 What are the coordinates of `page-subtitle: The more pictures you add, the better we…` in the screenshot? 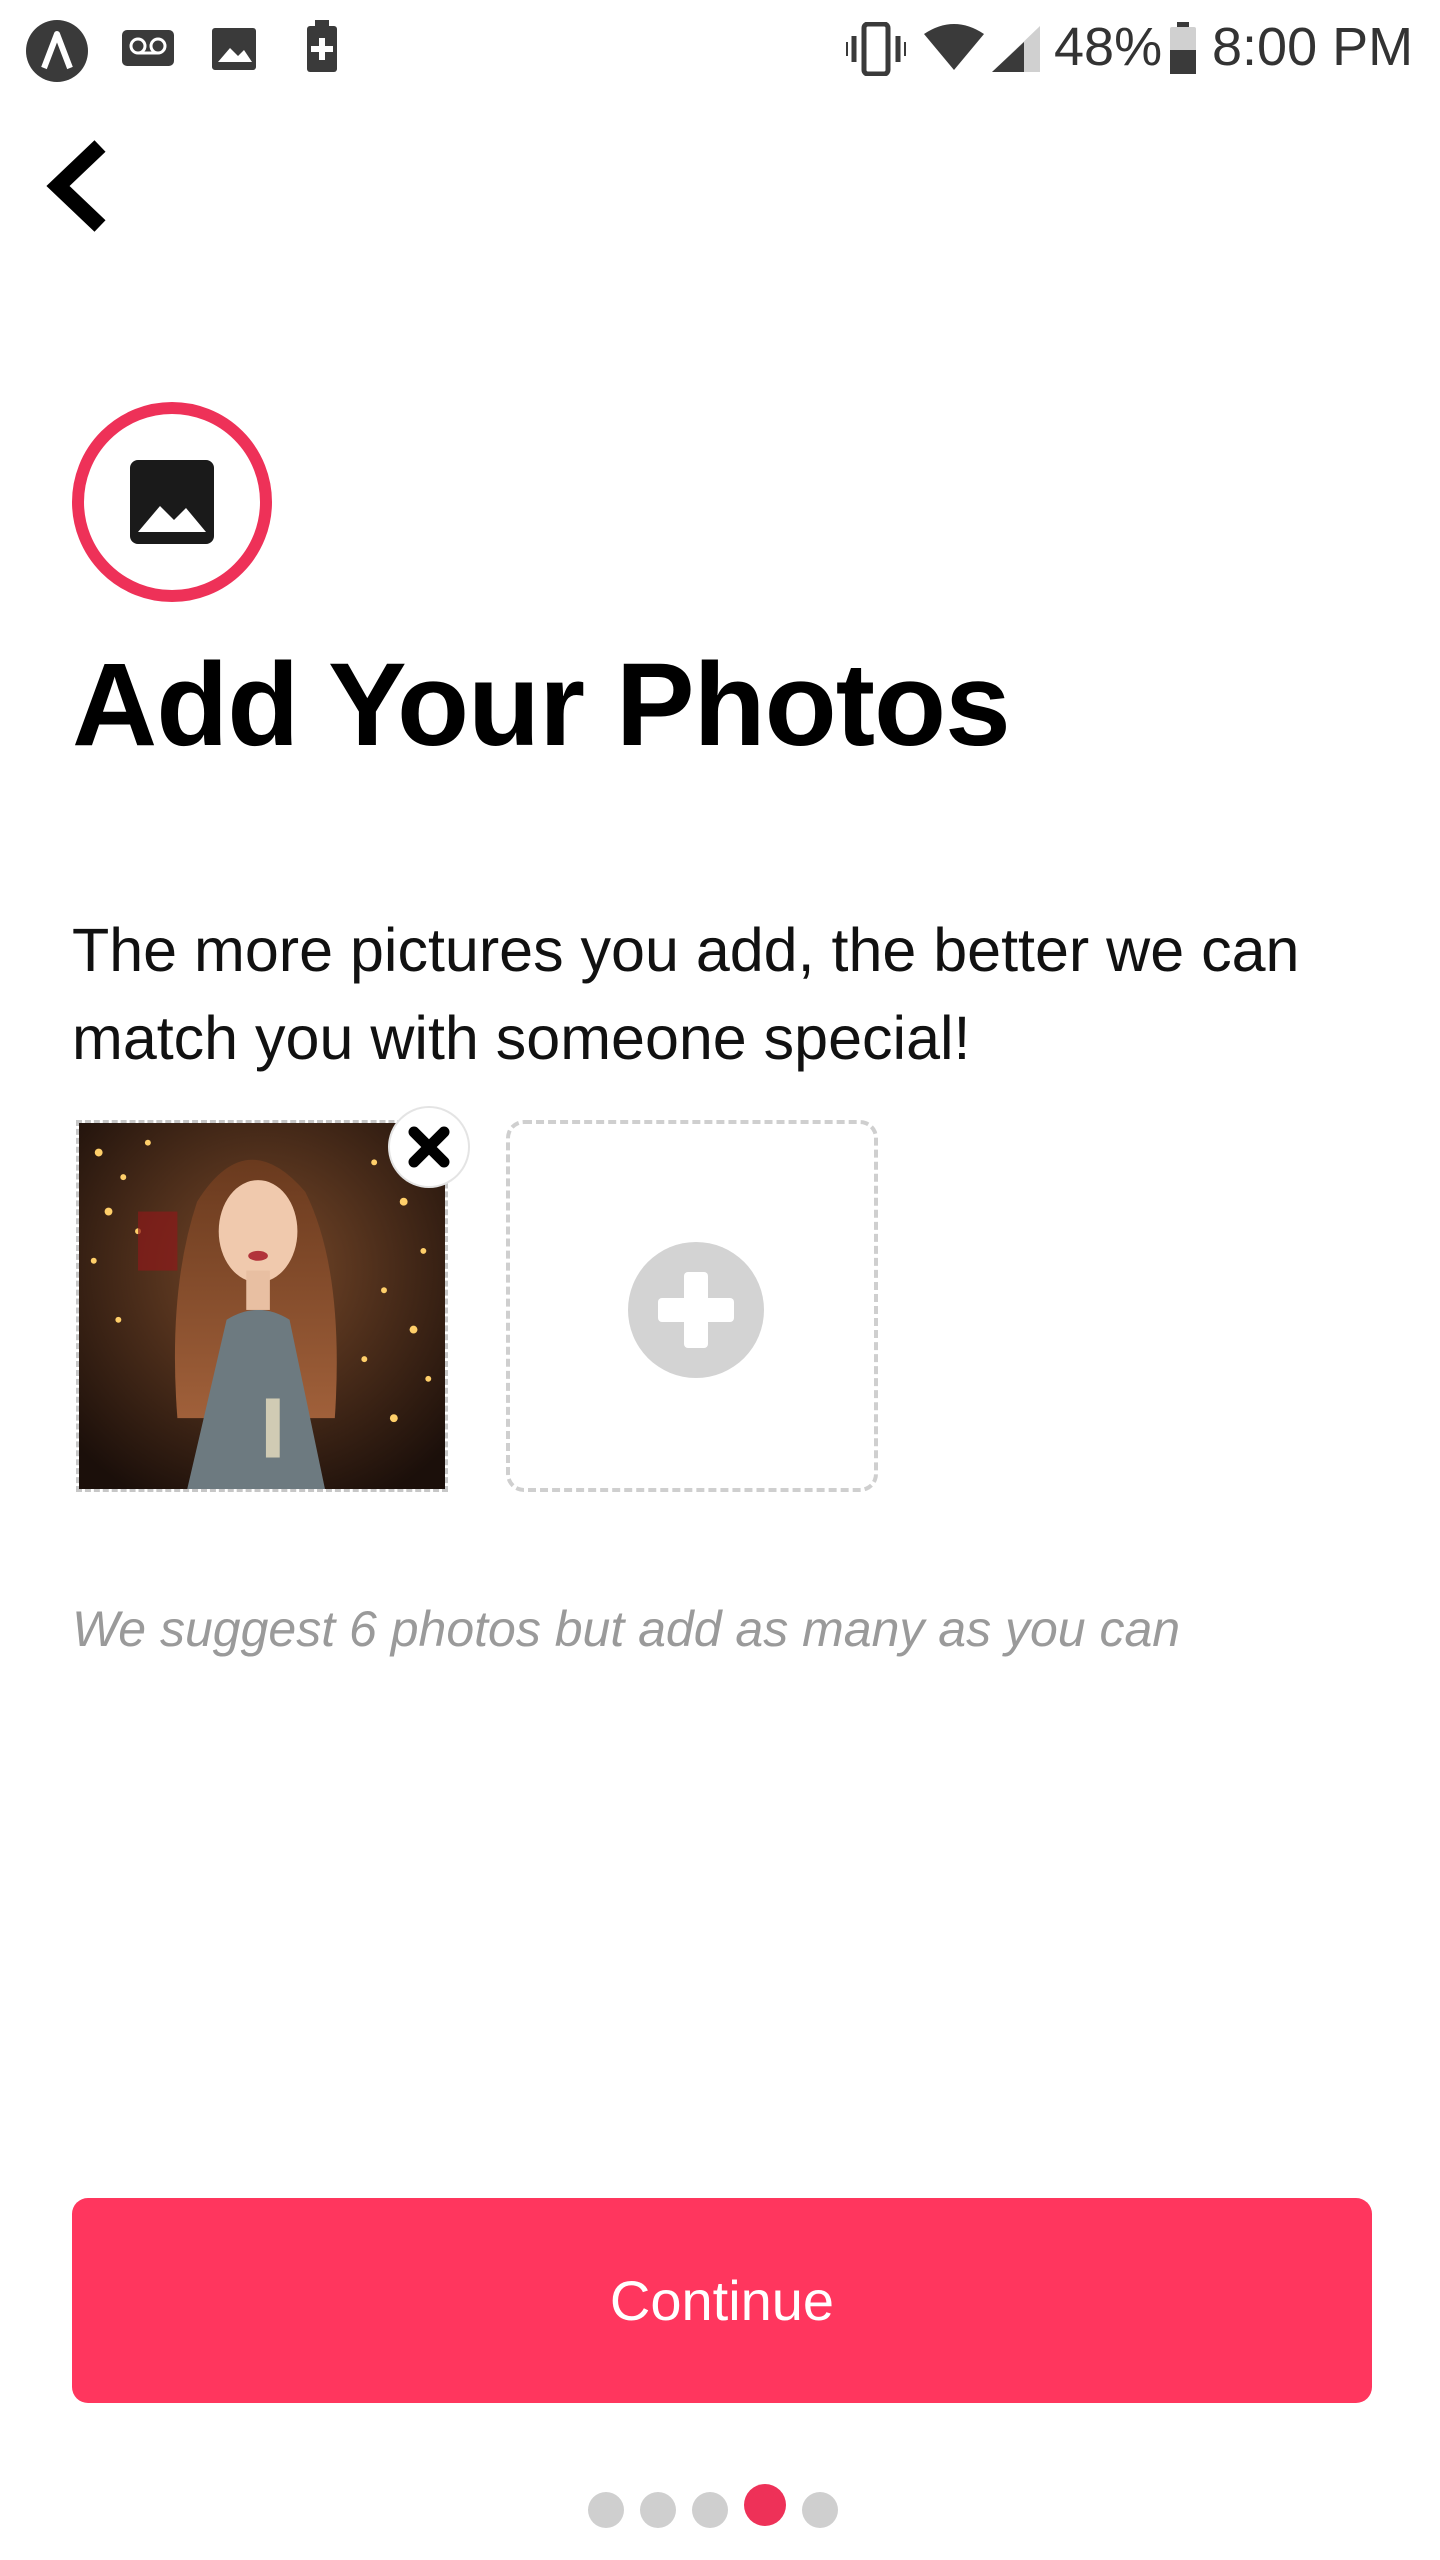 It's located at (686, 994).